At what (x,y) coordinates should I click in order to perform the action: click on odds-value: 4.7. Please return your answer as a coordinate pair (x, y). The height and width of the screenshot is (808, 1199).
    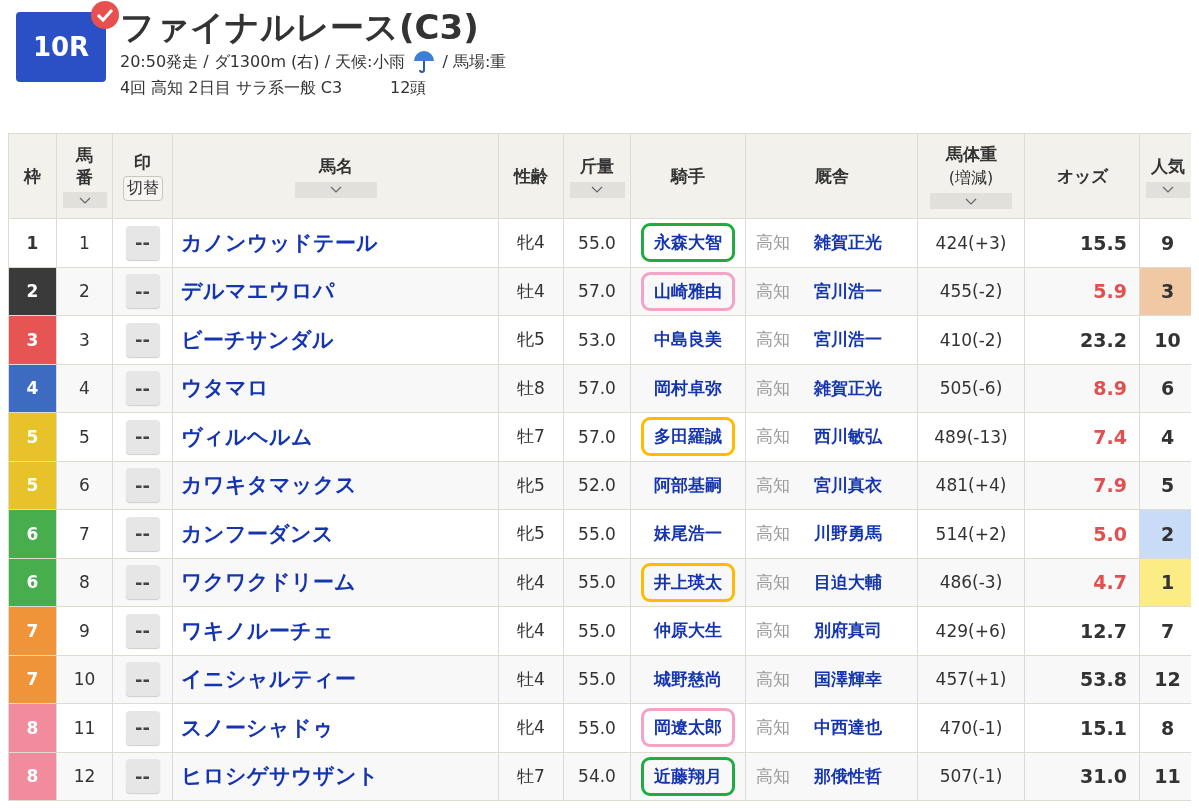
    Looking at the image, I should click on (1110, 582).